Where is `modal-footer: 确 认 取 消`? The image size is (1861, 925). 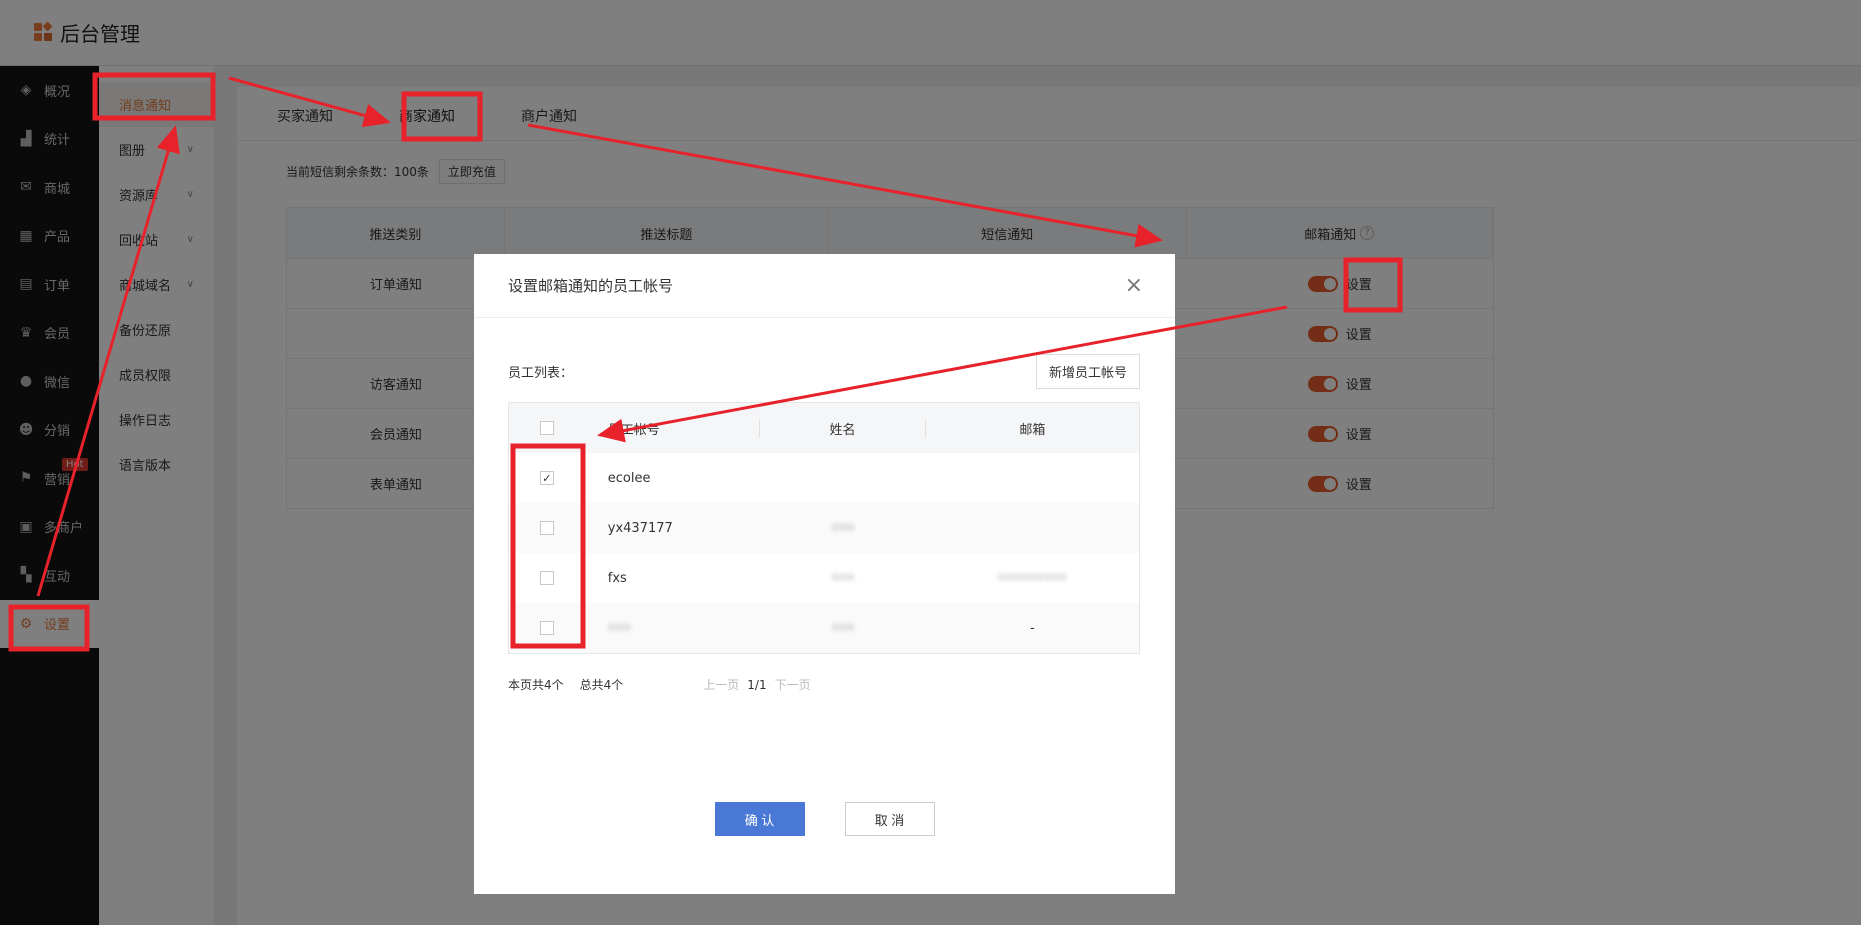 modal-footer: 确 认 取 消 is located at coordinates (824, 819).